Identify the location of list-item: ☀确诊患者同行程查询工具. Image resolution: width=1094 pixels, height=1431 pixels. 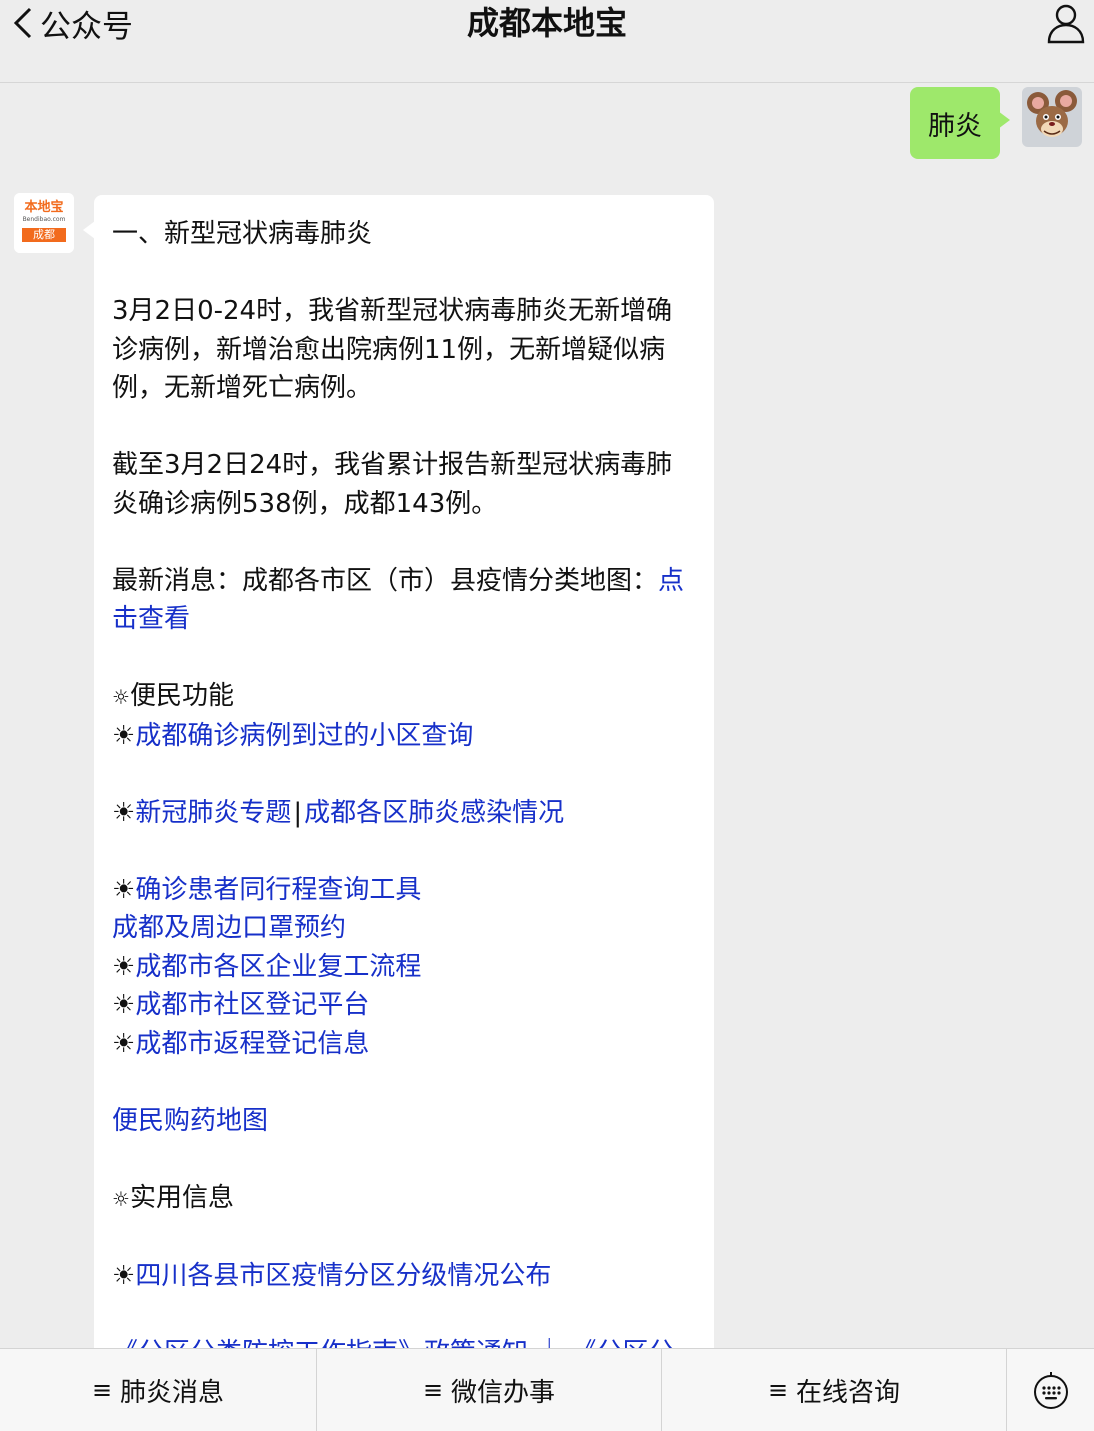
(404, 890).